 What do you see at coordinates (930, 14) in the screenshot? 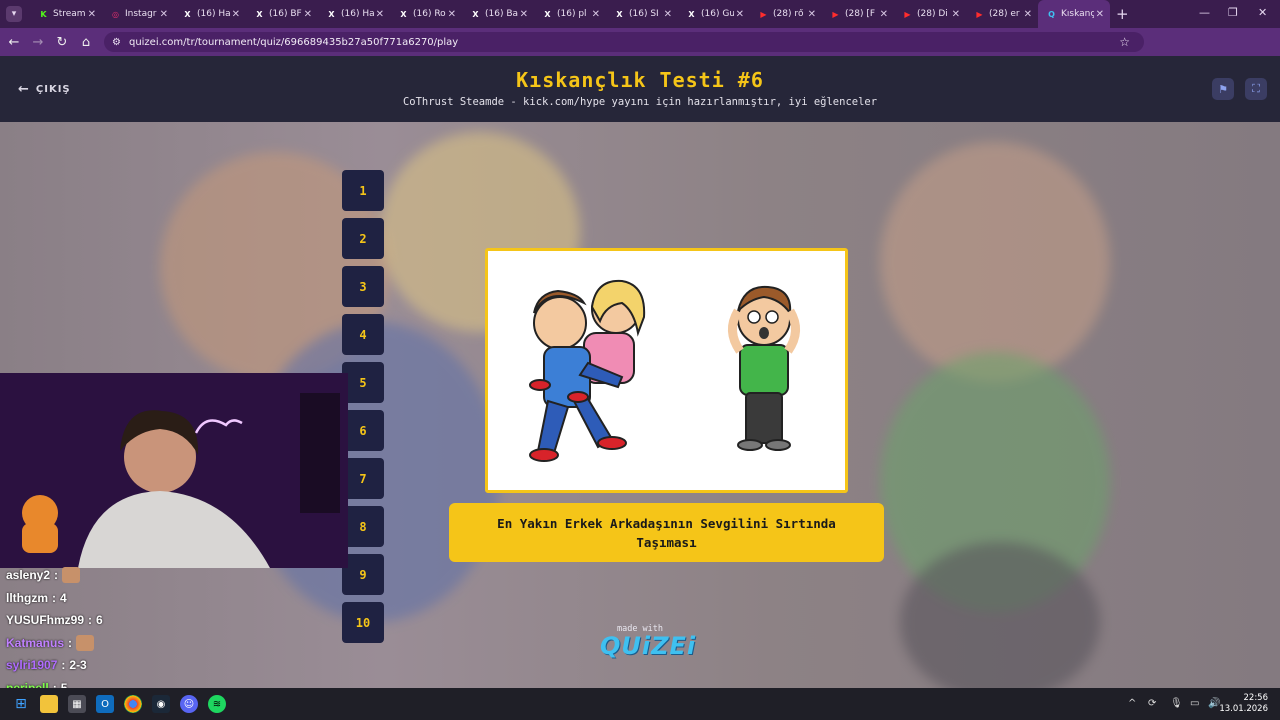
I see `browser-tab: ▶ (28) Di ✕` at bounding box center [930, 14].